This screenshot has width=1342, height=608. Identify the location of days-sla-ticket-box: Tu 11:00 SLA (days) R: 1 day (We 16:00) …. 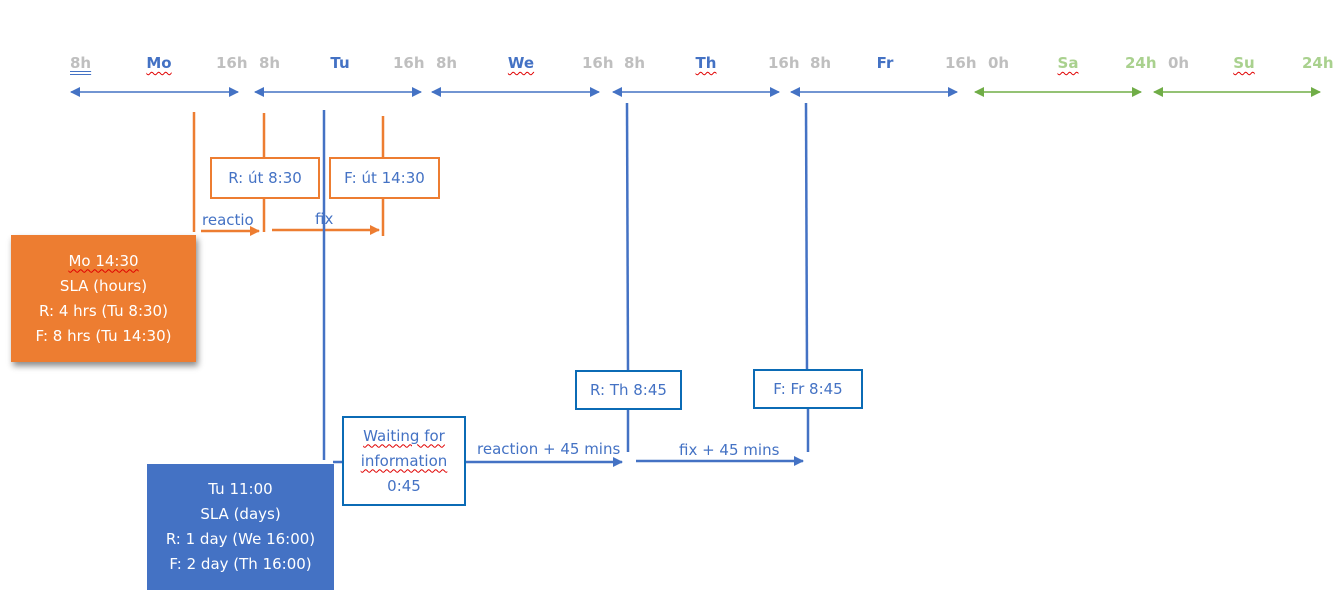
(240, 527).